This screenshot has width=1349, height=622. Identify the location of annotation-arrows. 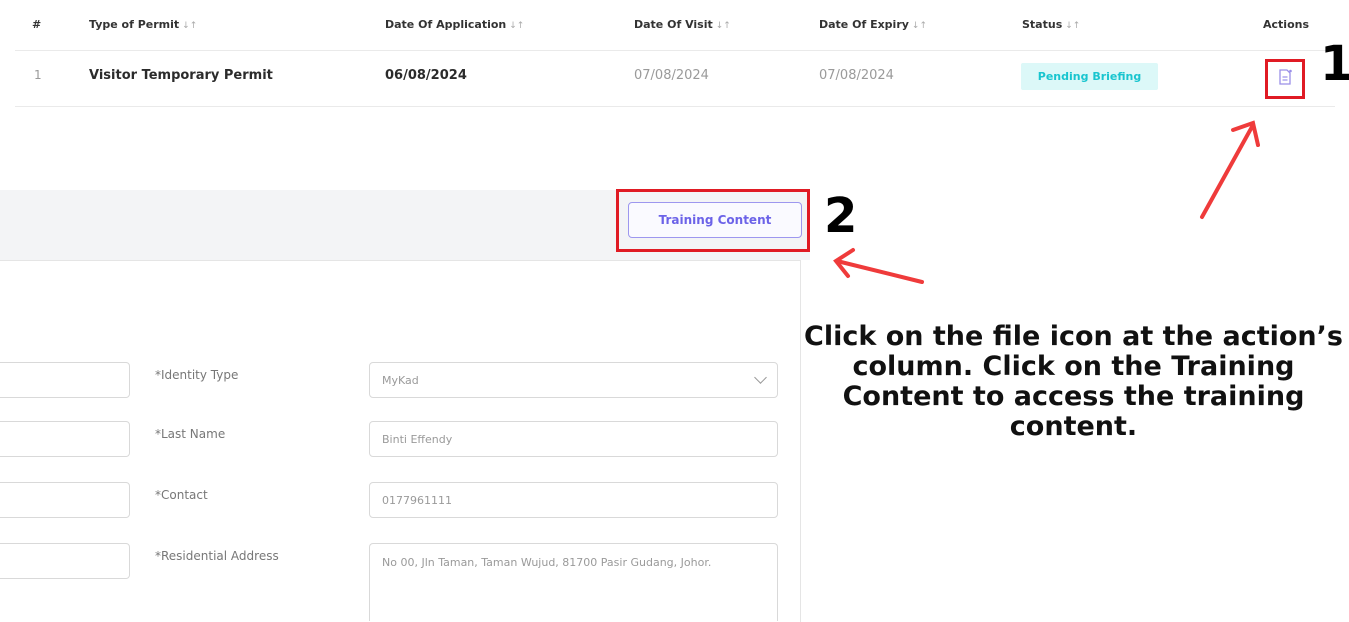
(1046, 202).